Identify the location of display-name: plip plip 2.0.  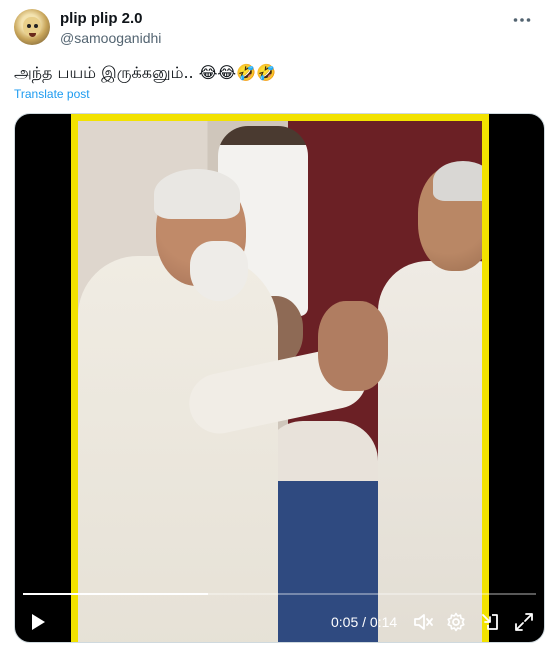
(101, 19).